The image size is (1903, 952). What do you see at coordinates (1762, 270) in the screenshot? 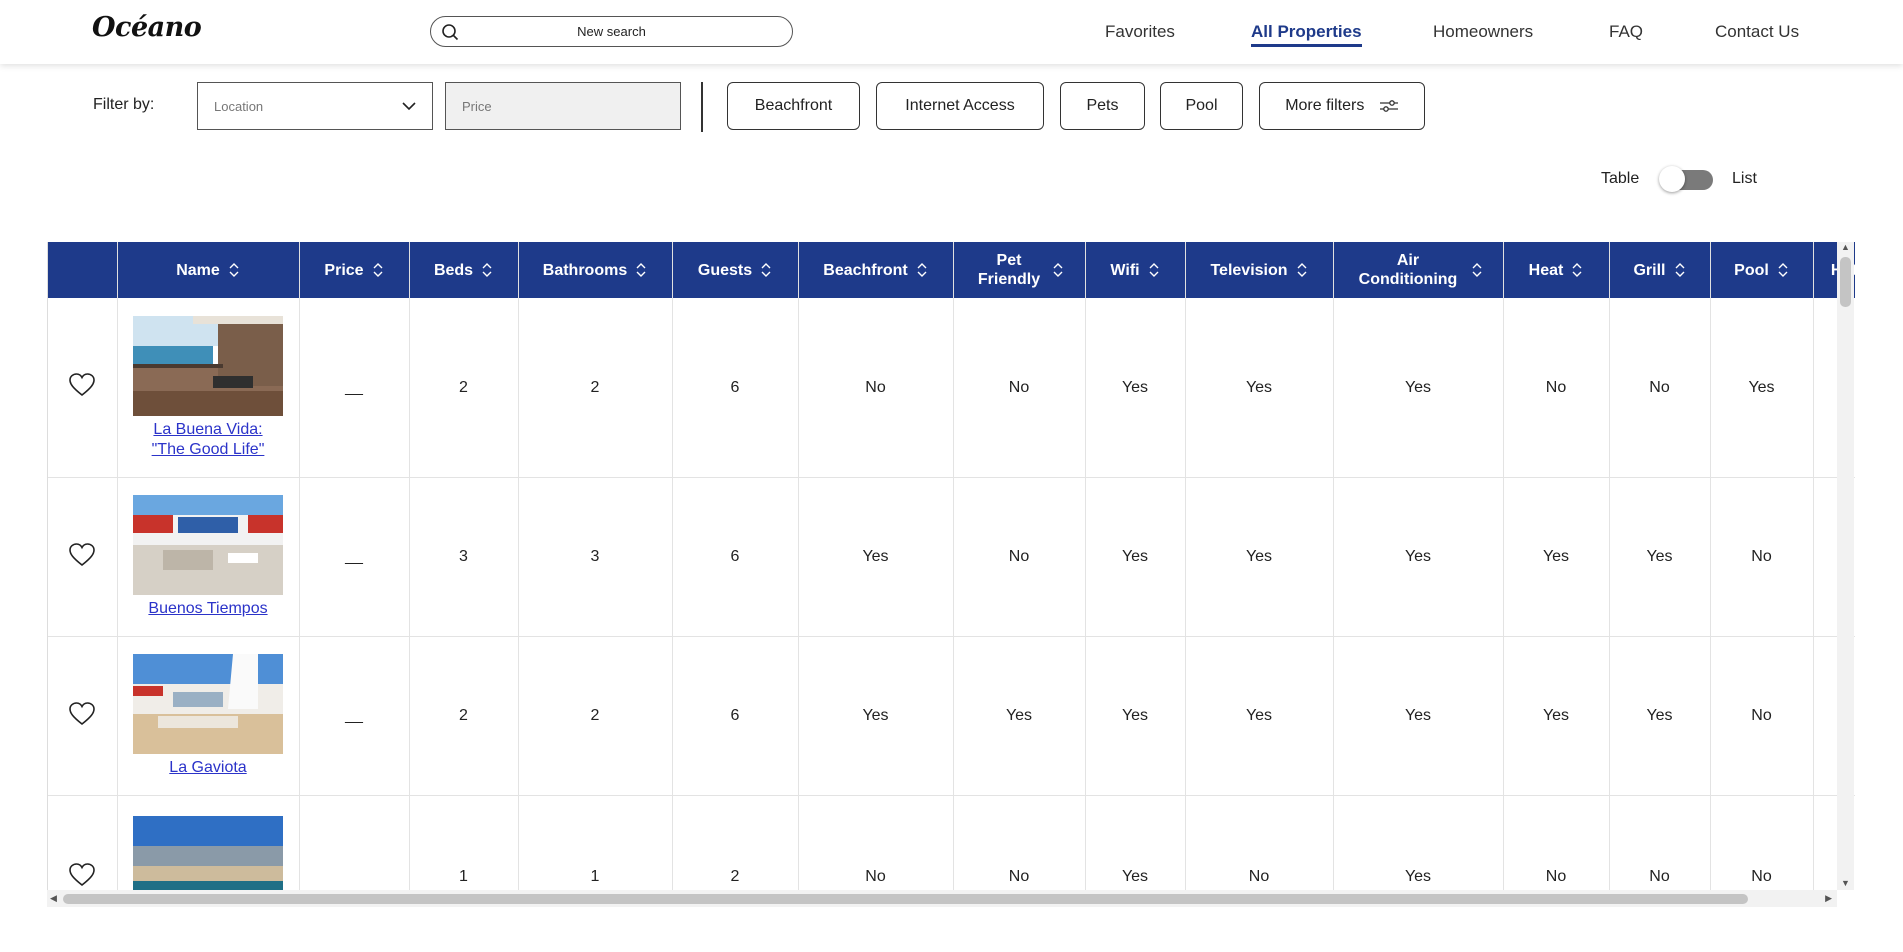
I see `header-pool: Pool` at bounding box center [1762, 270].